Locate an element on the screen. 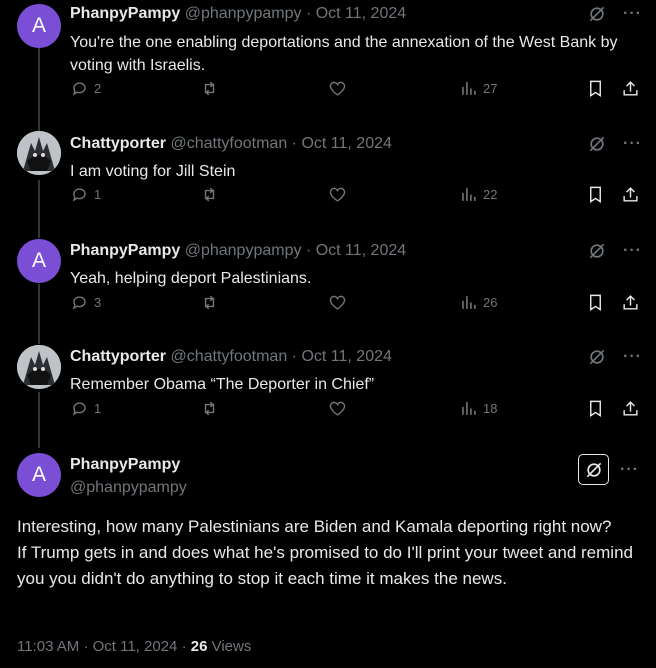 The image size is (656, 668). grok-button is located at coordinates (593, 469).